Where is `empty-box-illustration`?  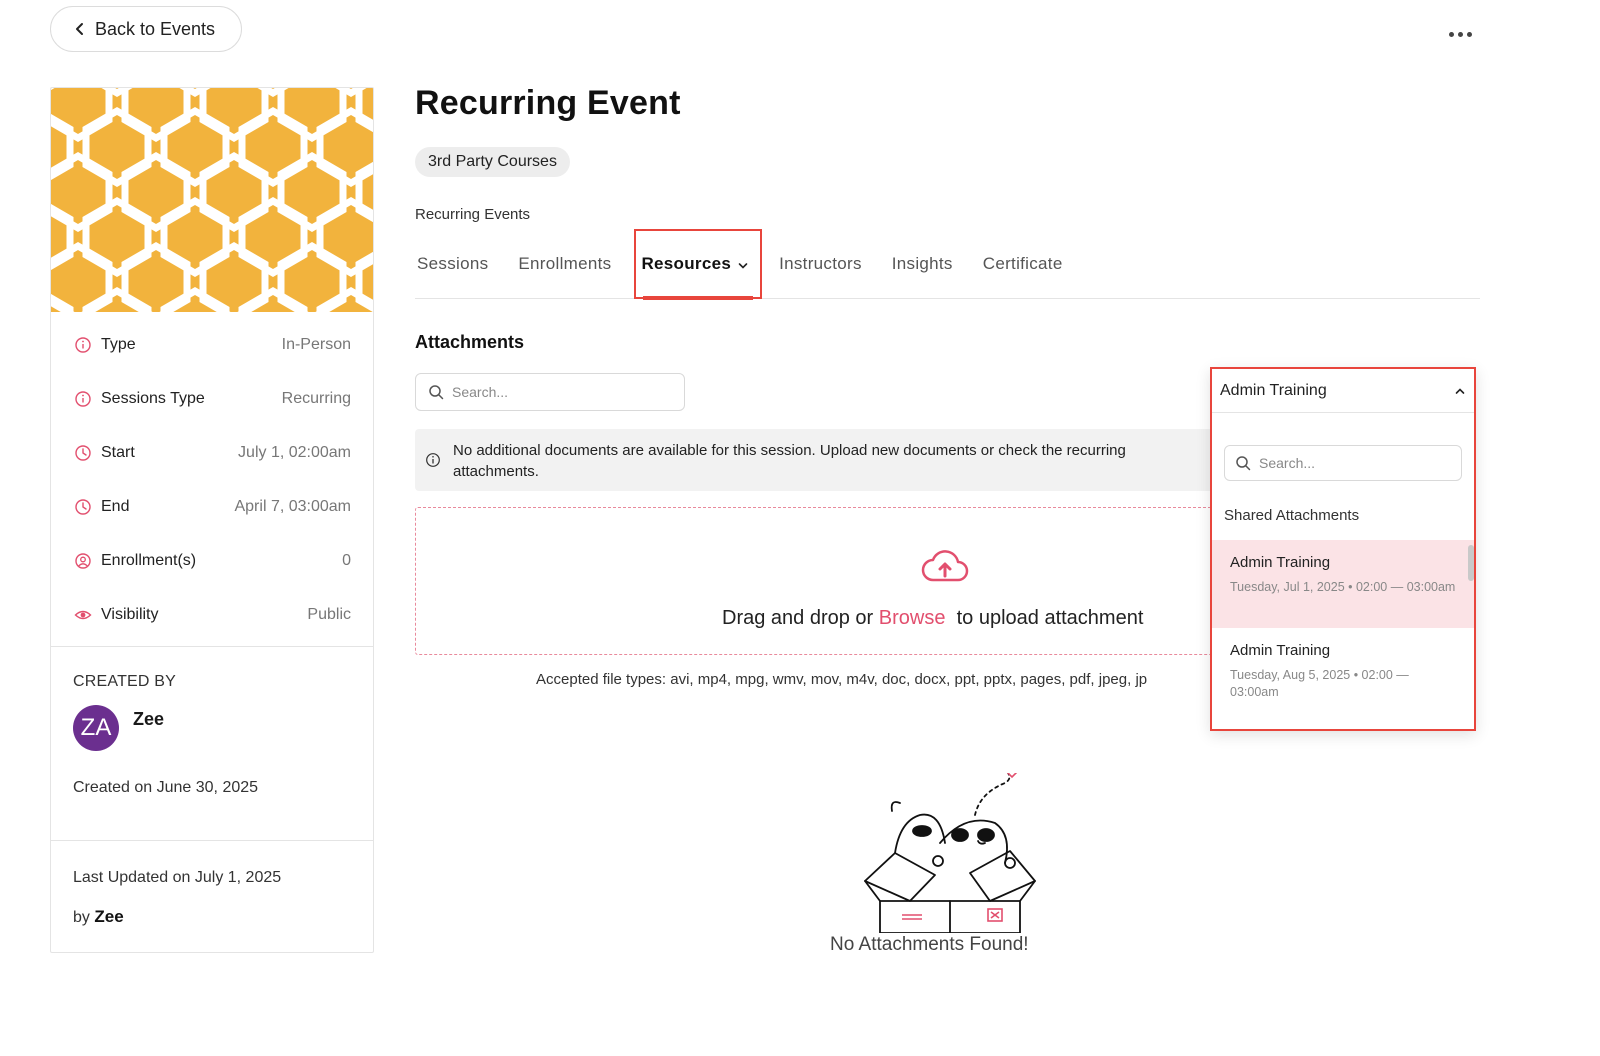 empty-box-illustration is located at coordinates (950, 853).